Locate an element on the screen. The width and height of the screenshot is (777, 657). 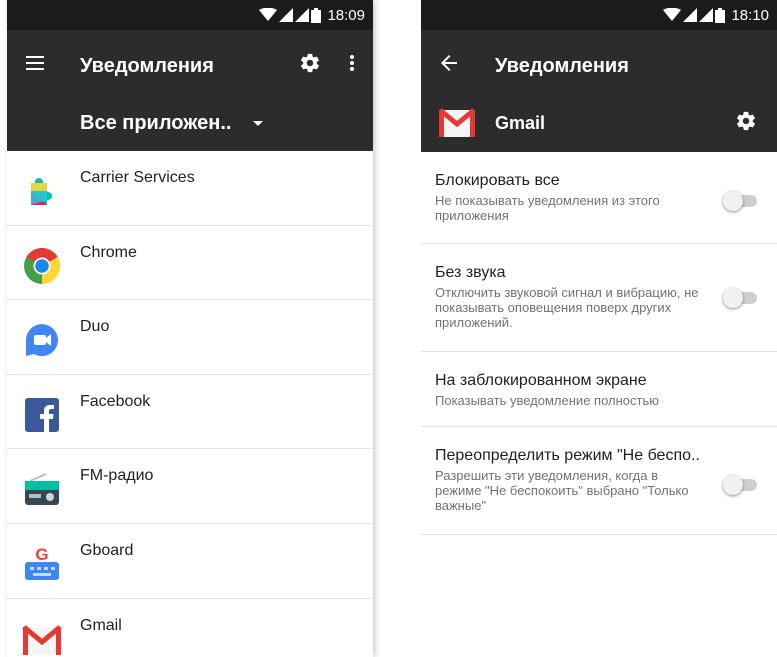
gboard-icon: G is located at coordinates (42, 562).